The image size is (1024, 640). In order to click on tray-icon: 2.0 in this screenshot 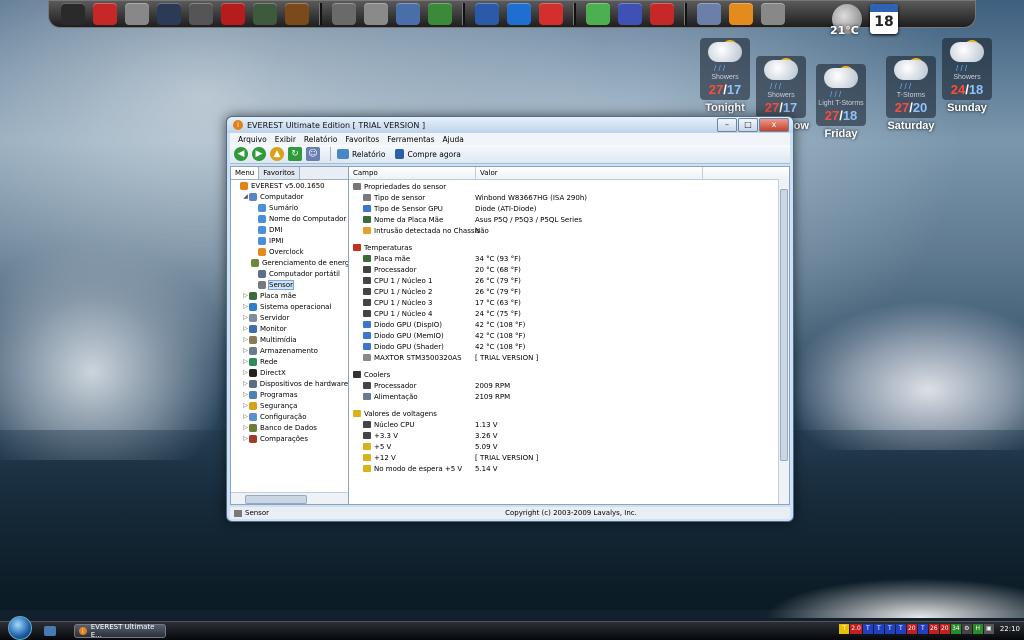, I will do `click(856, 629)`.